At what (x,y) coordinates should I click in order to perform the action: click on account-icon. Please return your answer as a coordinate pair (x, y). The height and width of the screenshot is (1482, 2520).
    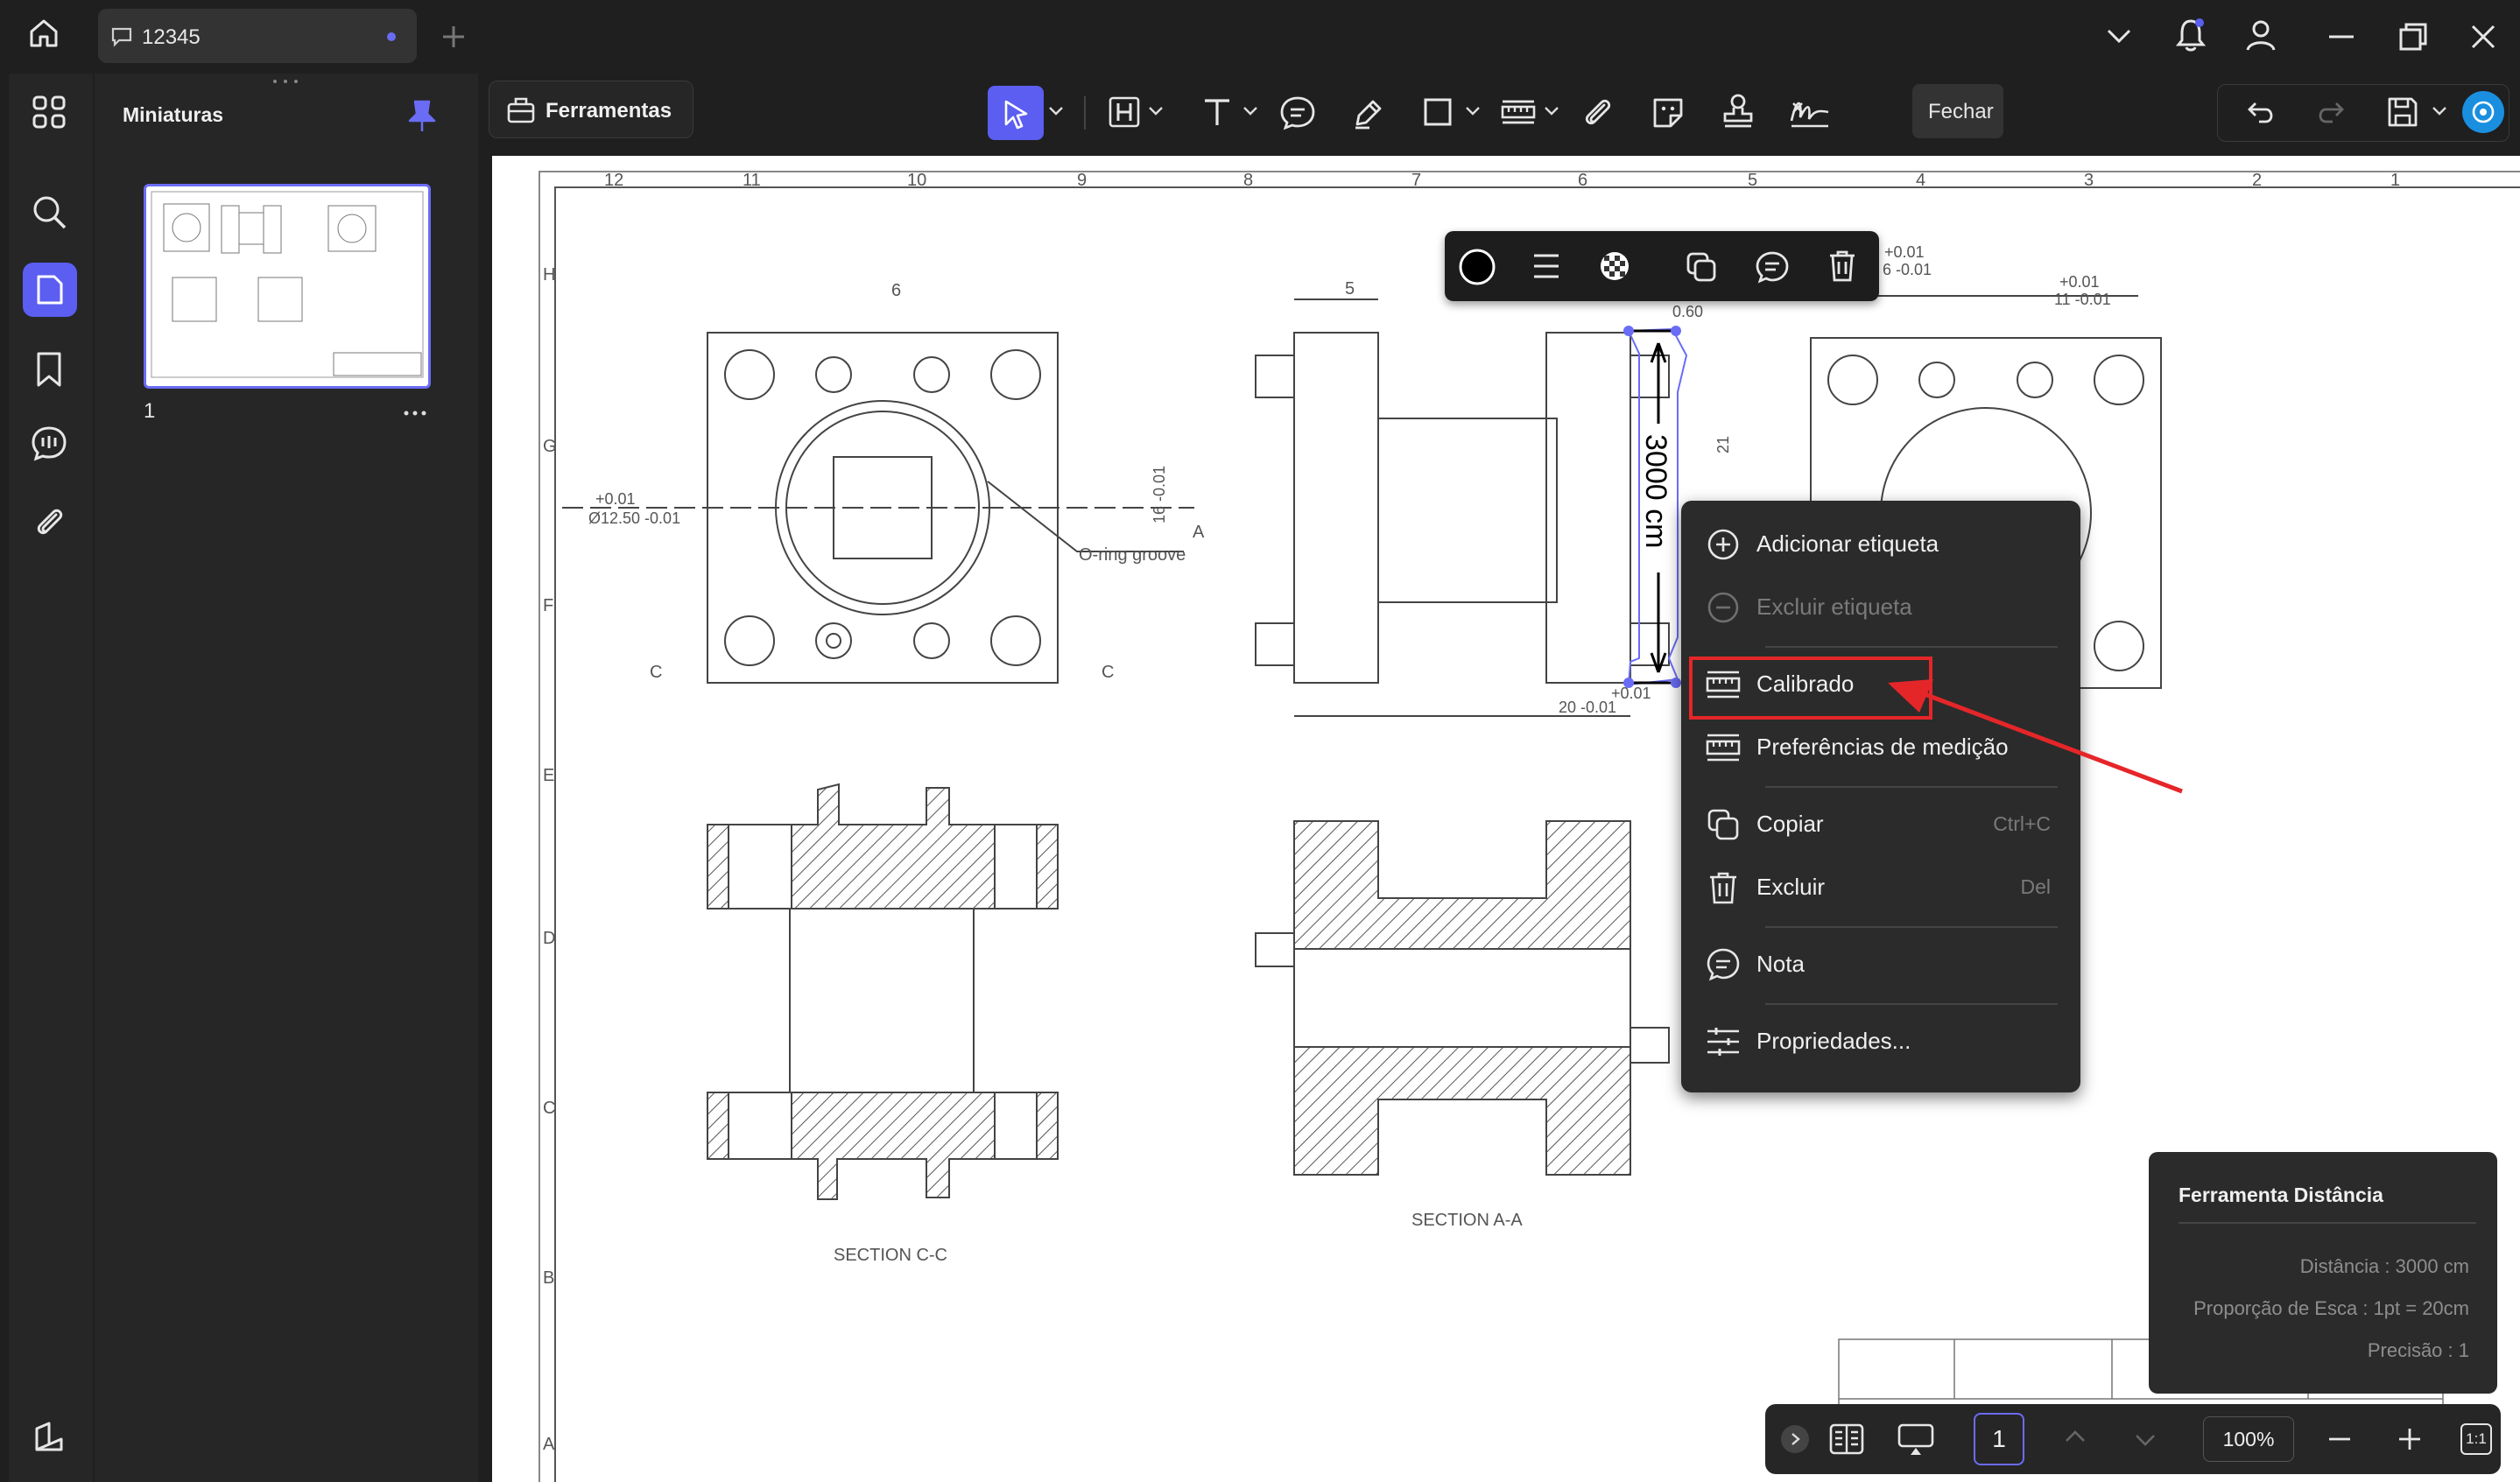
    Looking at the image, I should click on (2260, 36).